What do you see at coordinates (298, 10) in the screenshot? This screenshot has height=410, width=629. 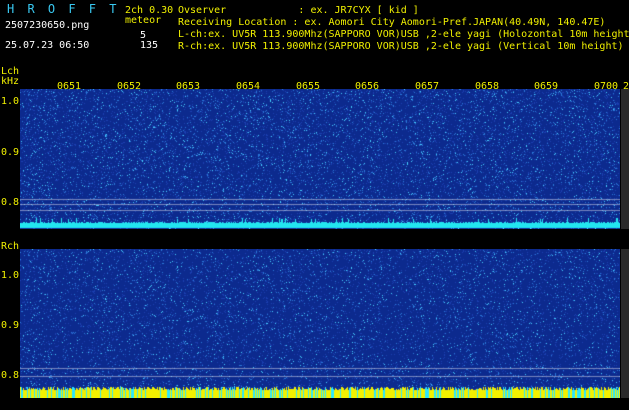 I see `observer-line: Ovserver : ex. JR7CYX [ kid ]` at bounding box center [298, 10].